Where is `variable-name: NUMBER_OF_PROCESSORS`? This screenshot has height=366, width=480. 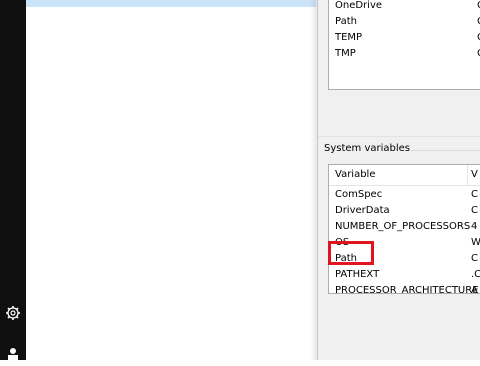 variable-name: NUMBER_OF_PROCESSORS is located at coordinates (403, 226).